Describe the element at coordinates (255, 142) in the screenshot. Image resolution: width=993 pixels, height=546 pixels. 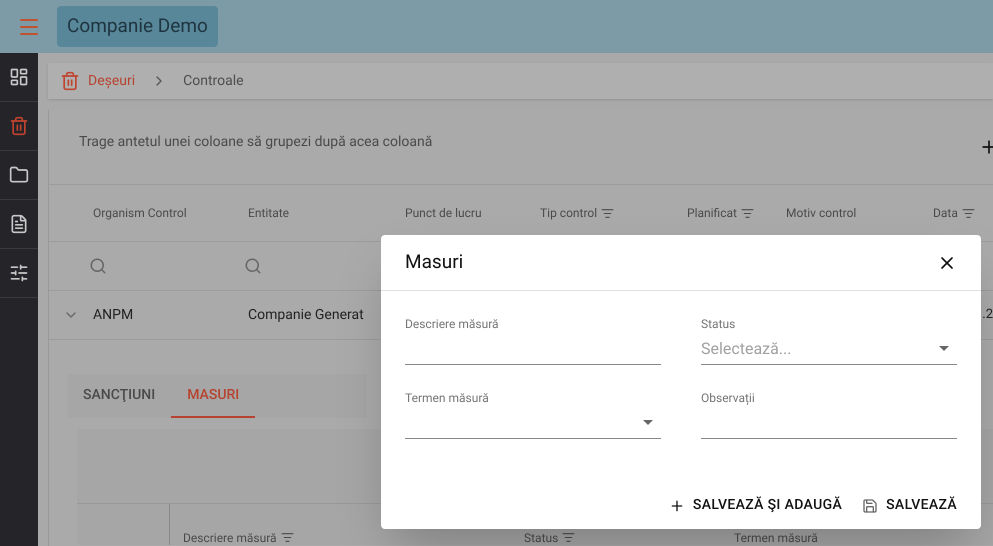
I see `group-hint: Trage antetul unei coloane să grupezi după acea coloană` at that location.